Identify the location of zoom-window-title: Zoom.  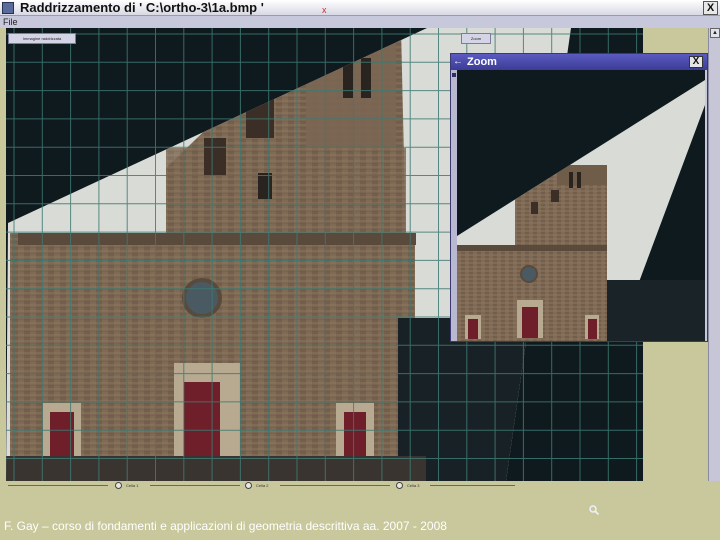
(482, 62).